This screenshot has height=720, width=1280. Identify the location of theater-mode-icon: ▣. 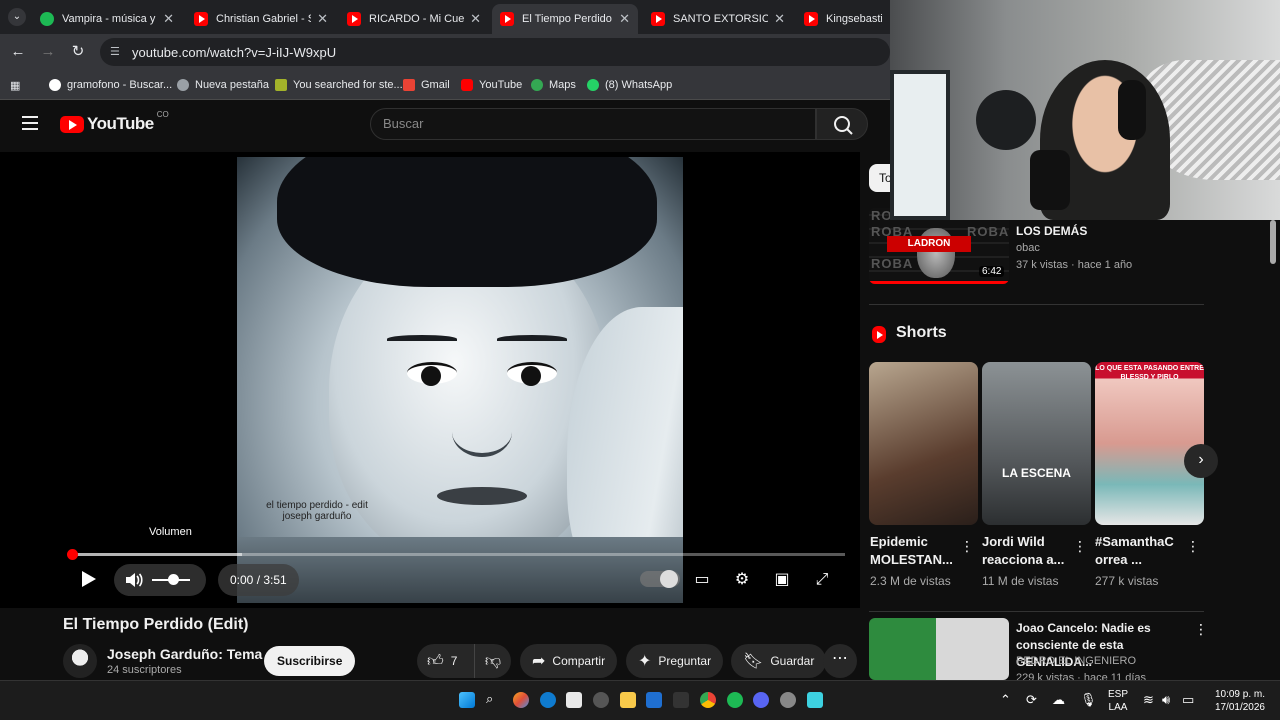
(782, 580).